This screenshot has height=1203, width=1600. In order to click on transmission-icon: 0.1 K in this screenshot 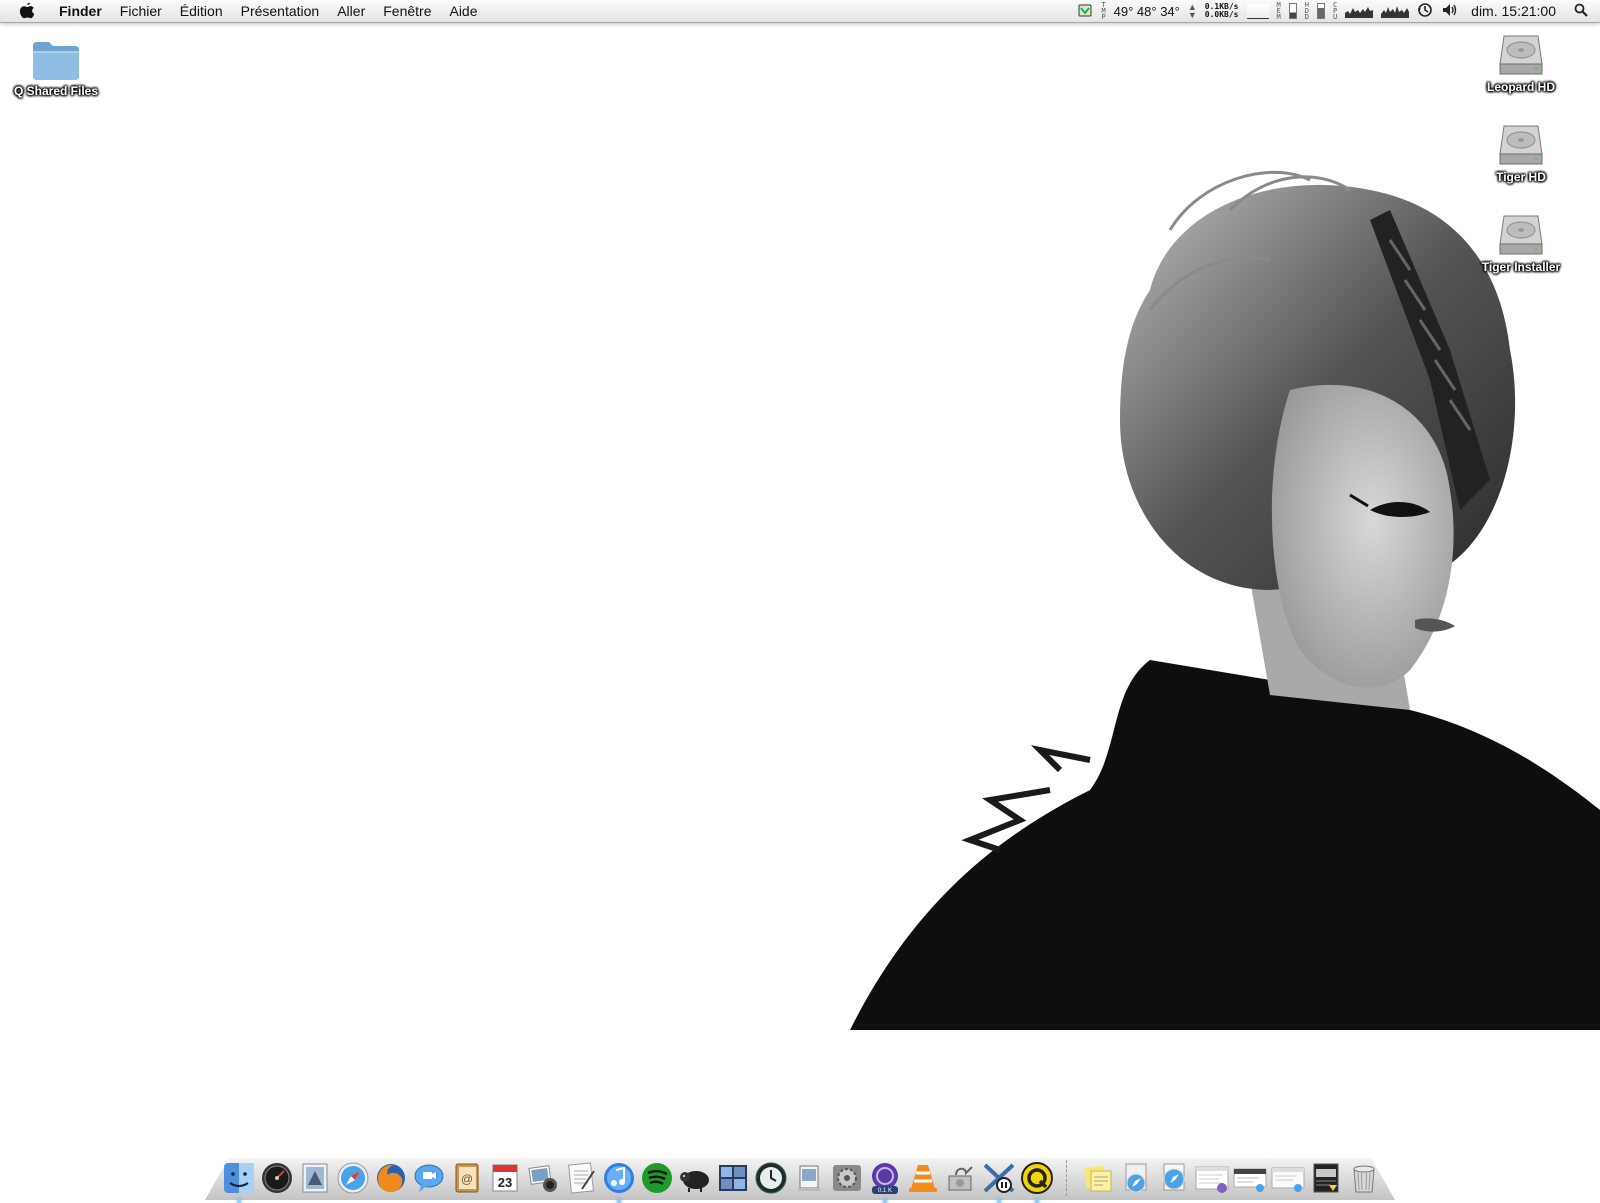, I will do `click(885, 1178)`.